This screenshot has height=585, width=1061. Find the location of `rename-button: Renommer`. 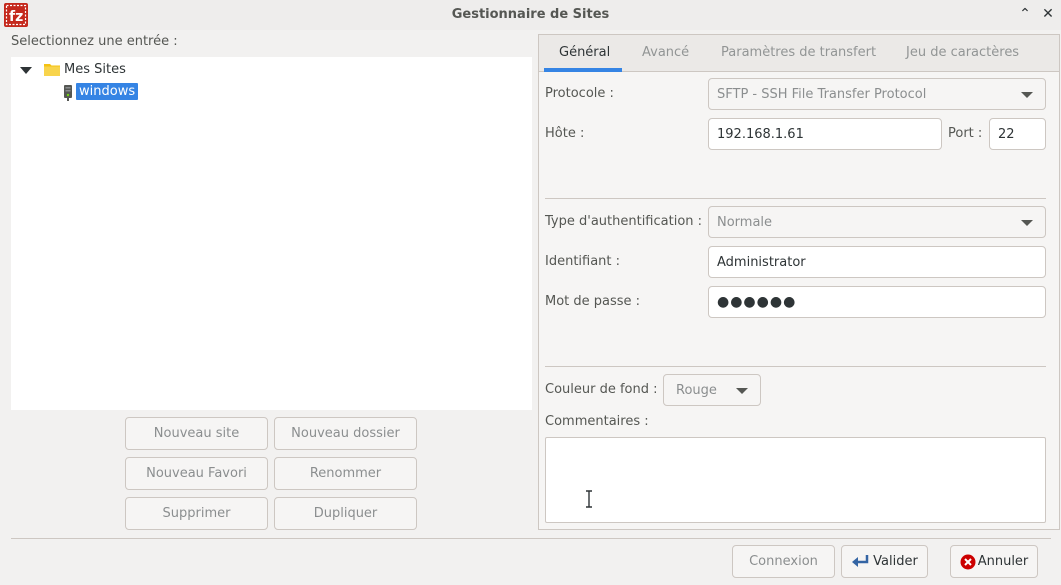

rename-button: Renommer is located at coordinates (345, 473).